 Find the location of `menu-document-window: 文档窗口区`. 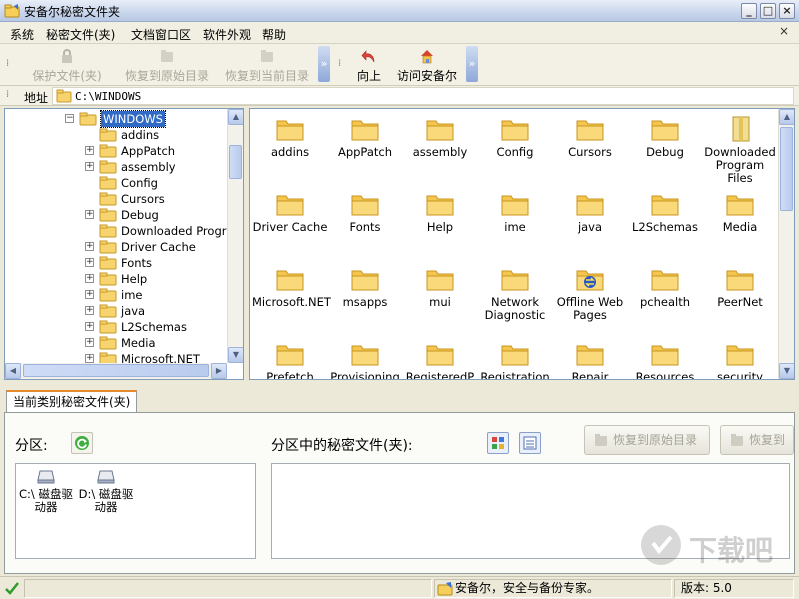

menu-document-window: 文档窗口区 is located at coordinates (161, 34).